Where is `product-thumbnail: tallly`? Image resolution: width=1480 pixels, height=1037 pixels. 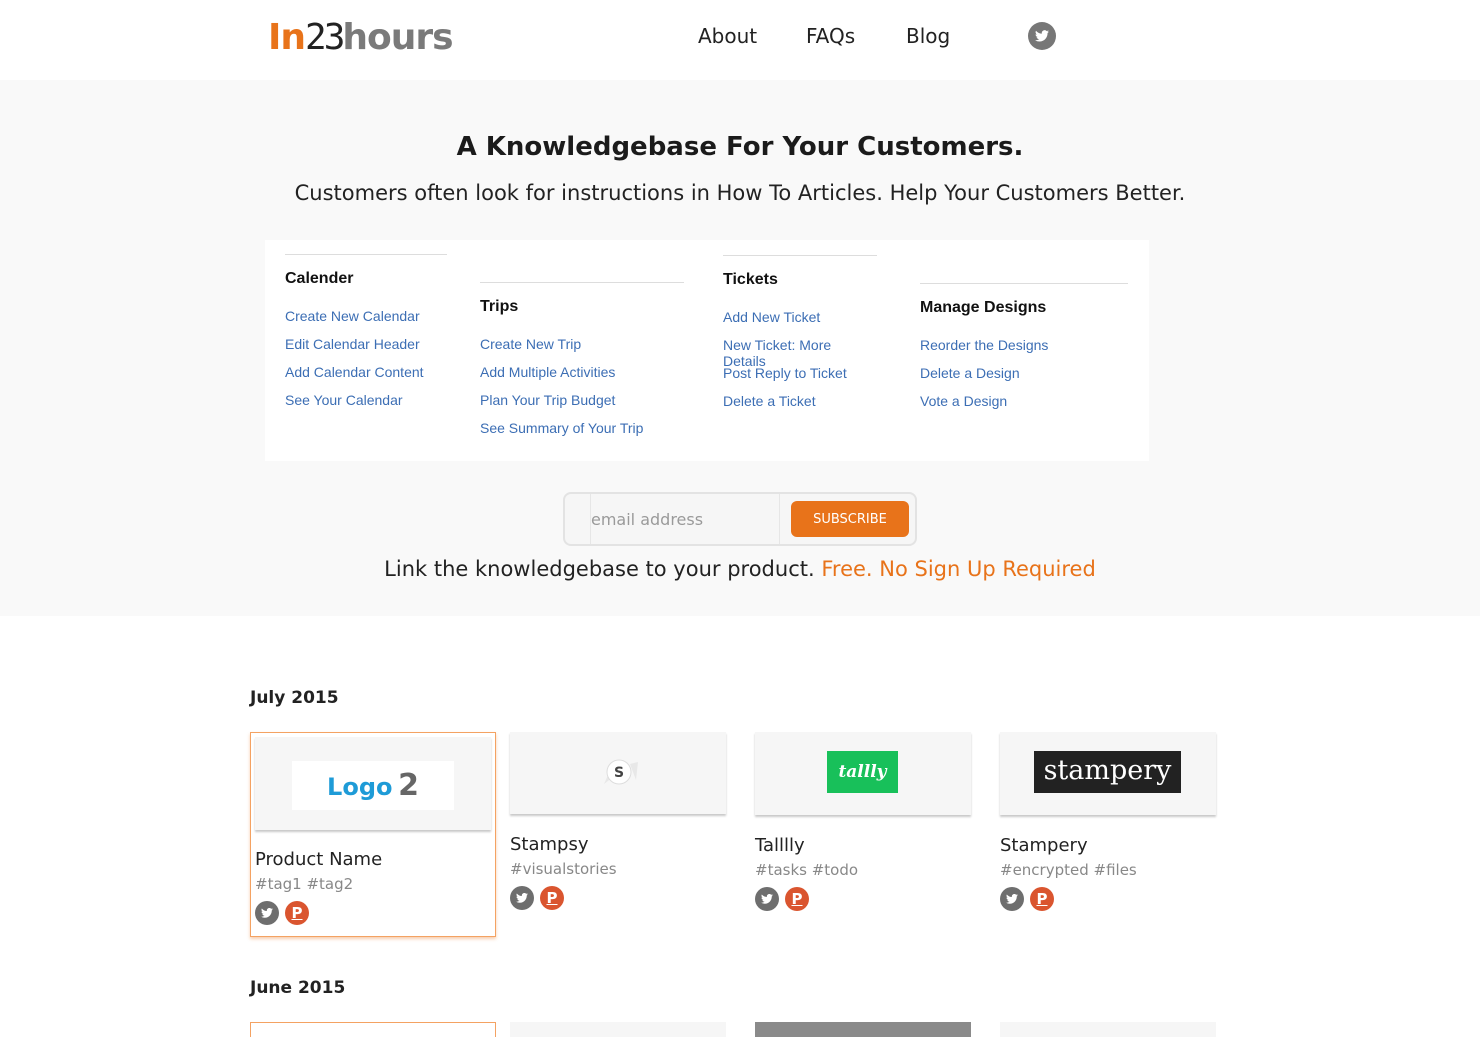
product-thumbnail: tallly is located at coordinates (863, 773).